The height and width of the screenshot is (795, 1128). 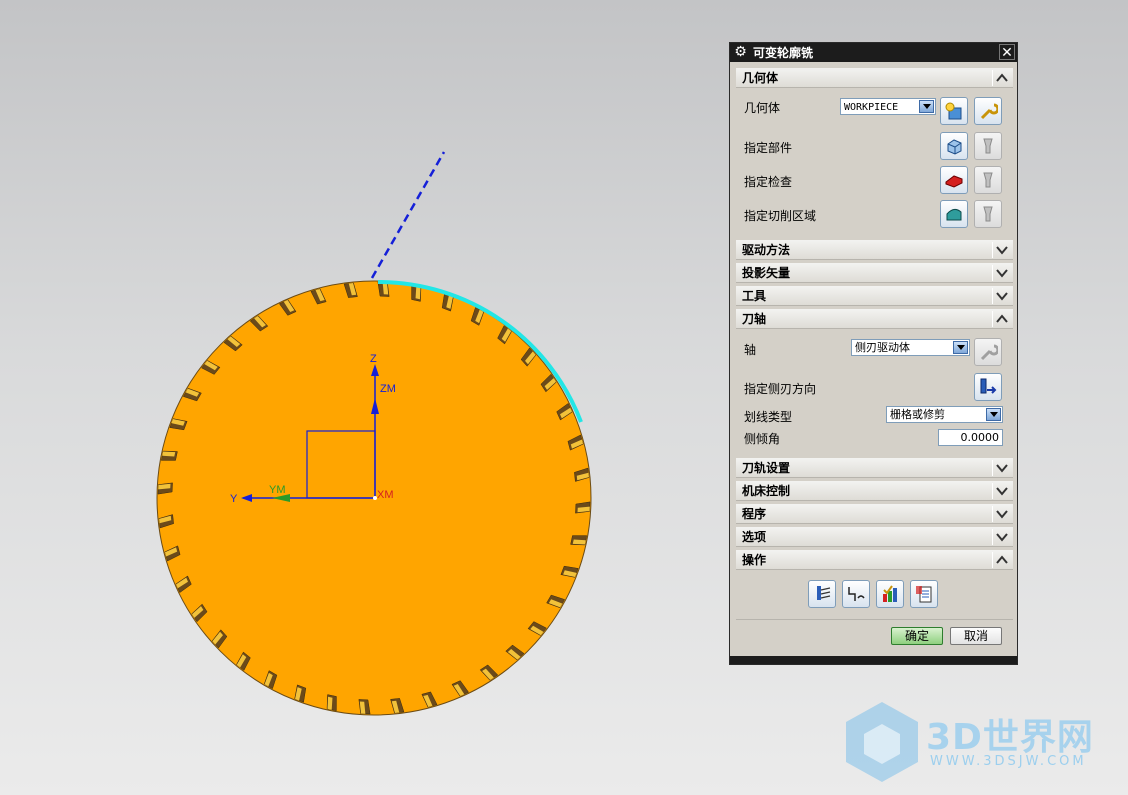 I want to click on section-actions-label: 操作, so click(x=754, y=560).